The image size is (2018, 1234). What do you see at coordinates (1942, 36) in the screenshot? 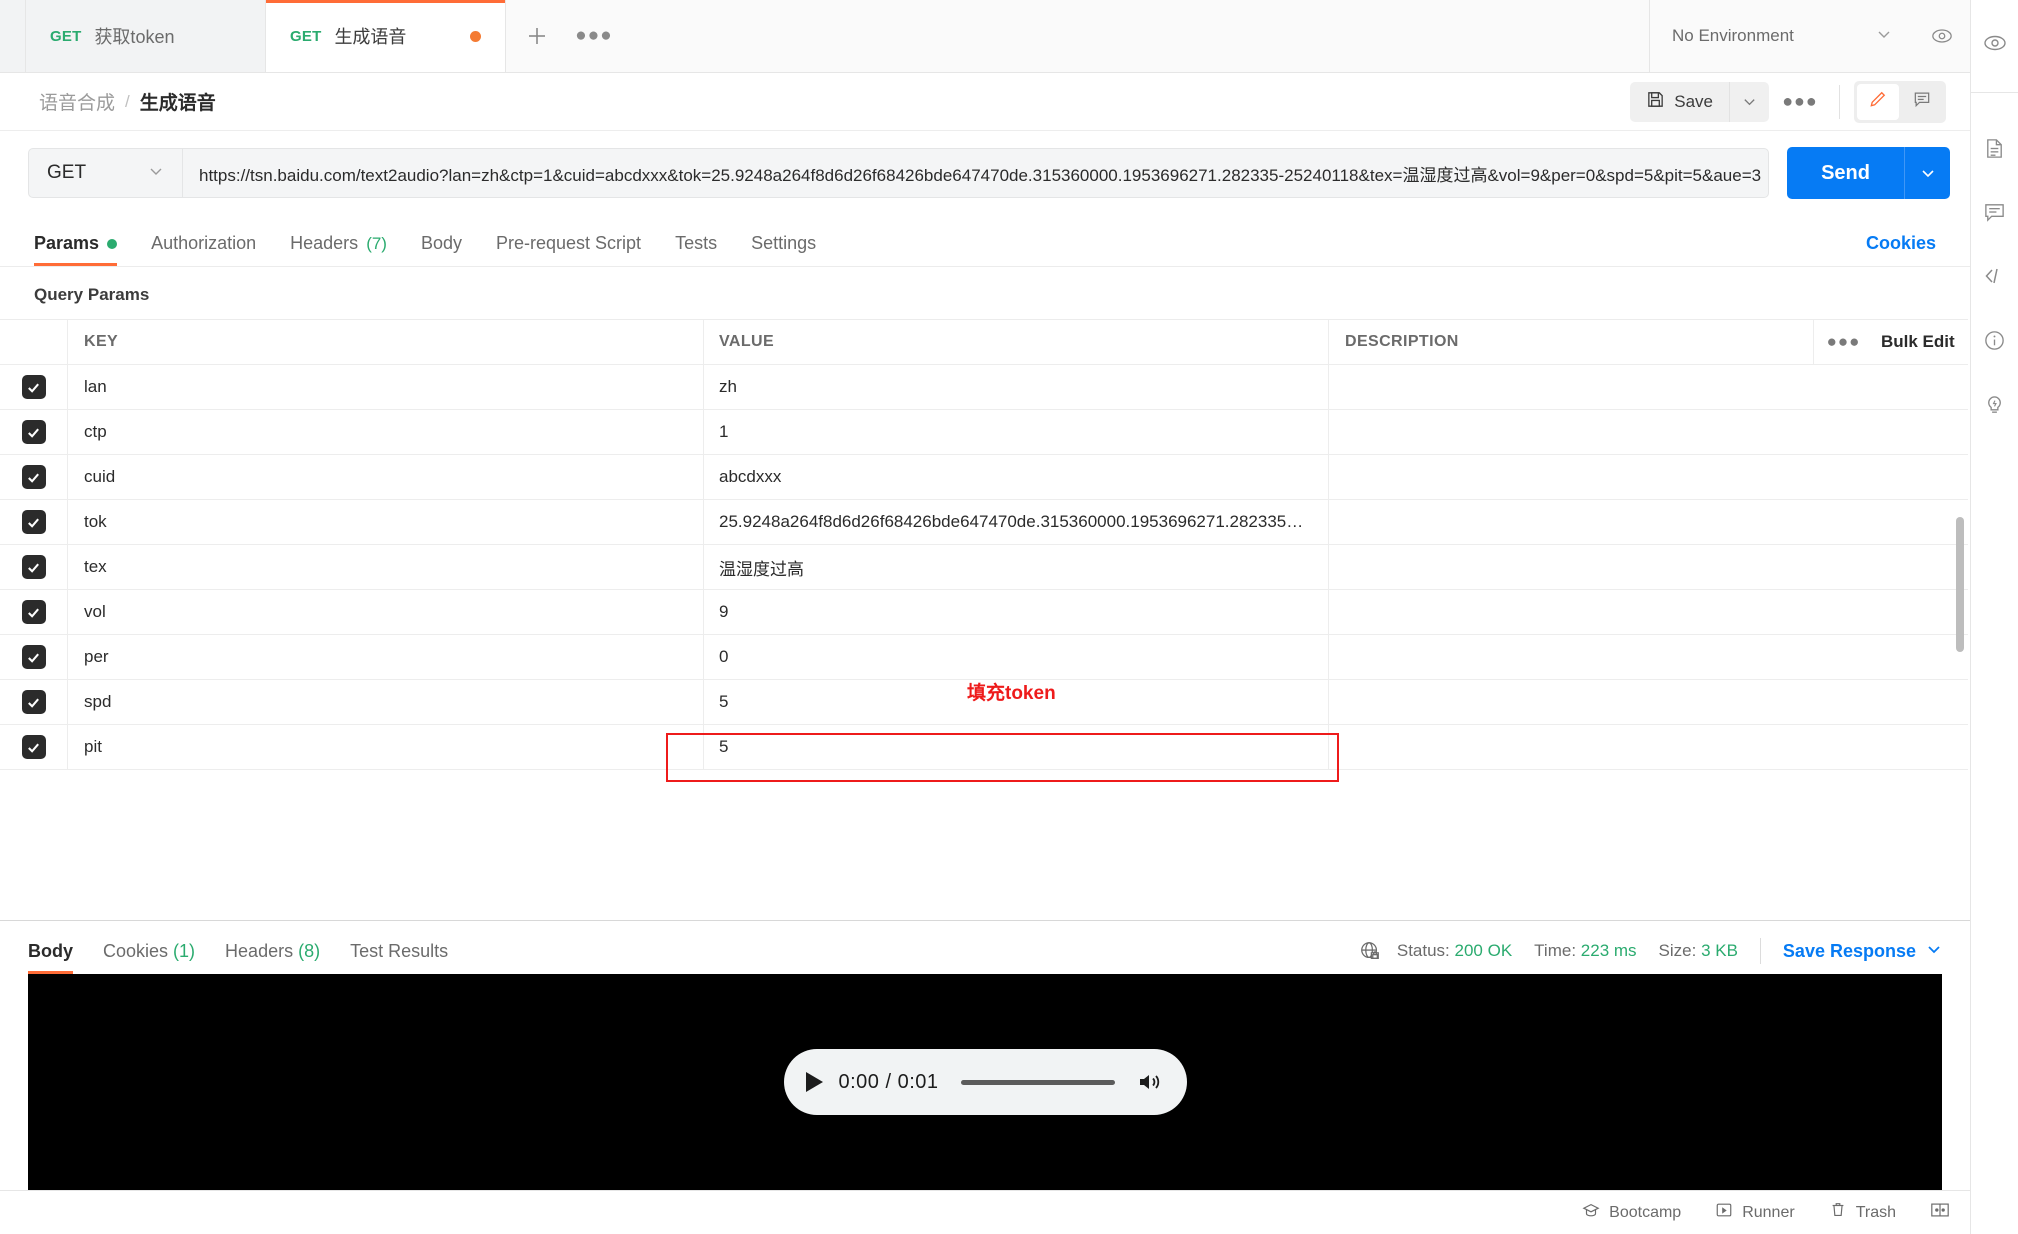
I see `environment-quick-look-button` at bounding box center [1942, 36].